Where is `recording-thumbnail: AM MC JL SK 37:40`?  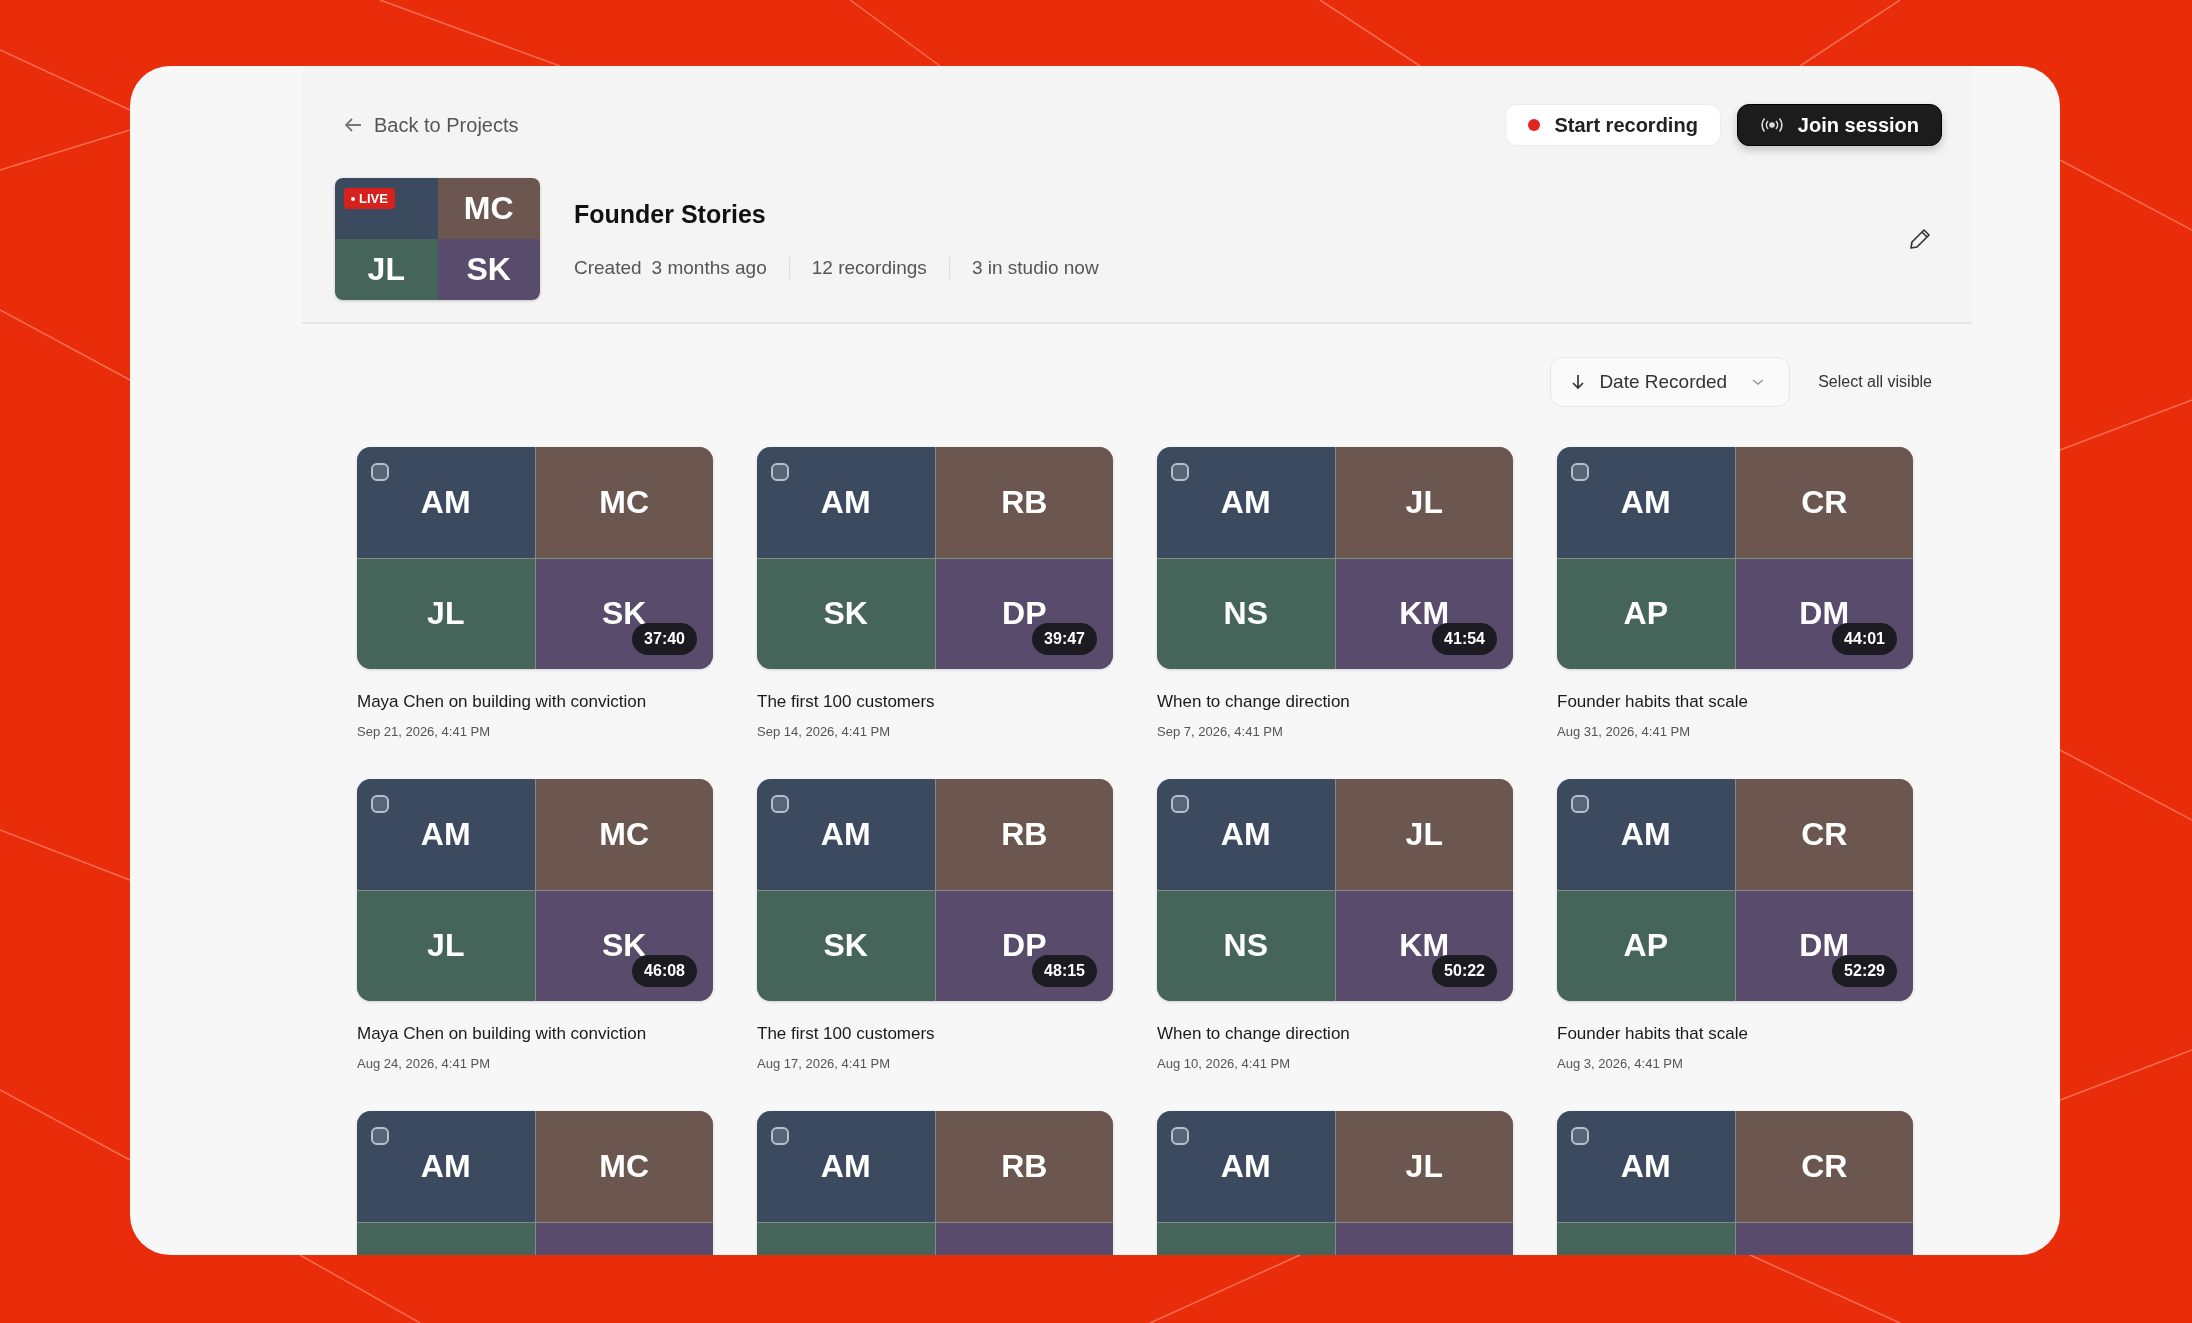
recording-thumbnail: AM MC JL SK 37:40 is located at coordinates (535, 558).